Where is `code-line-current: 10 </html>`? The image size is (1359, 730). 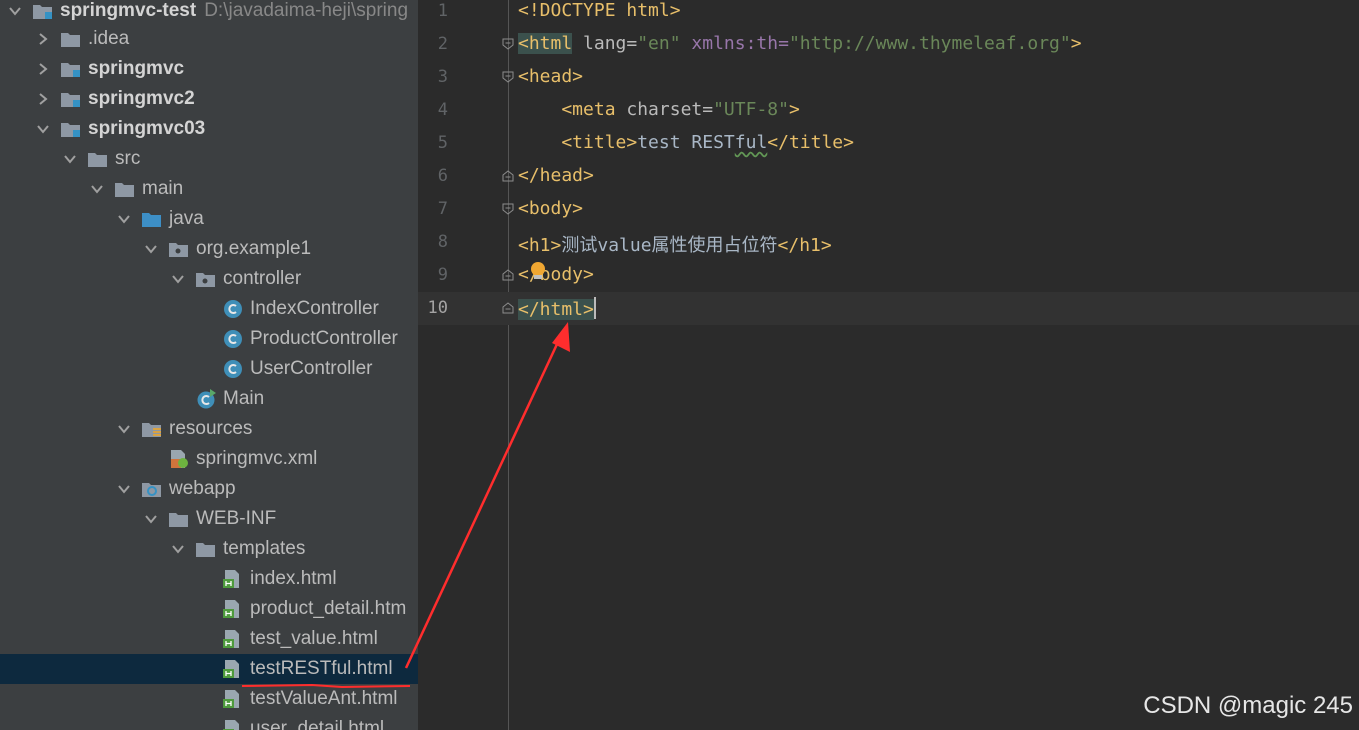
code-line-current: 10 </html> is located at coordinates (888, 308).